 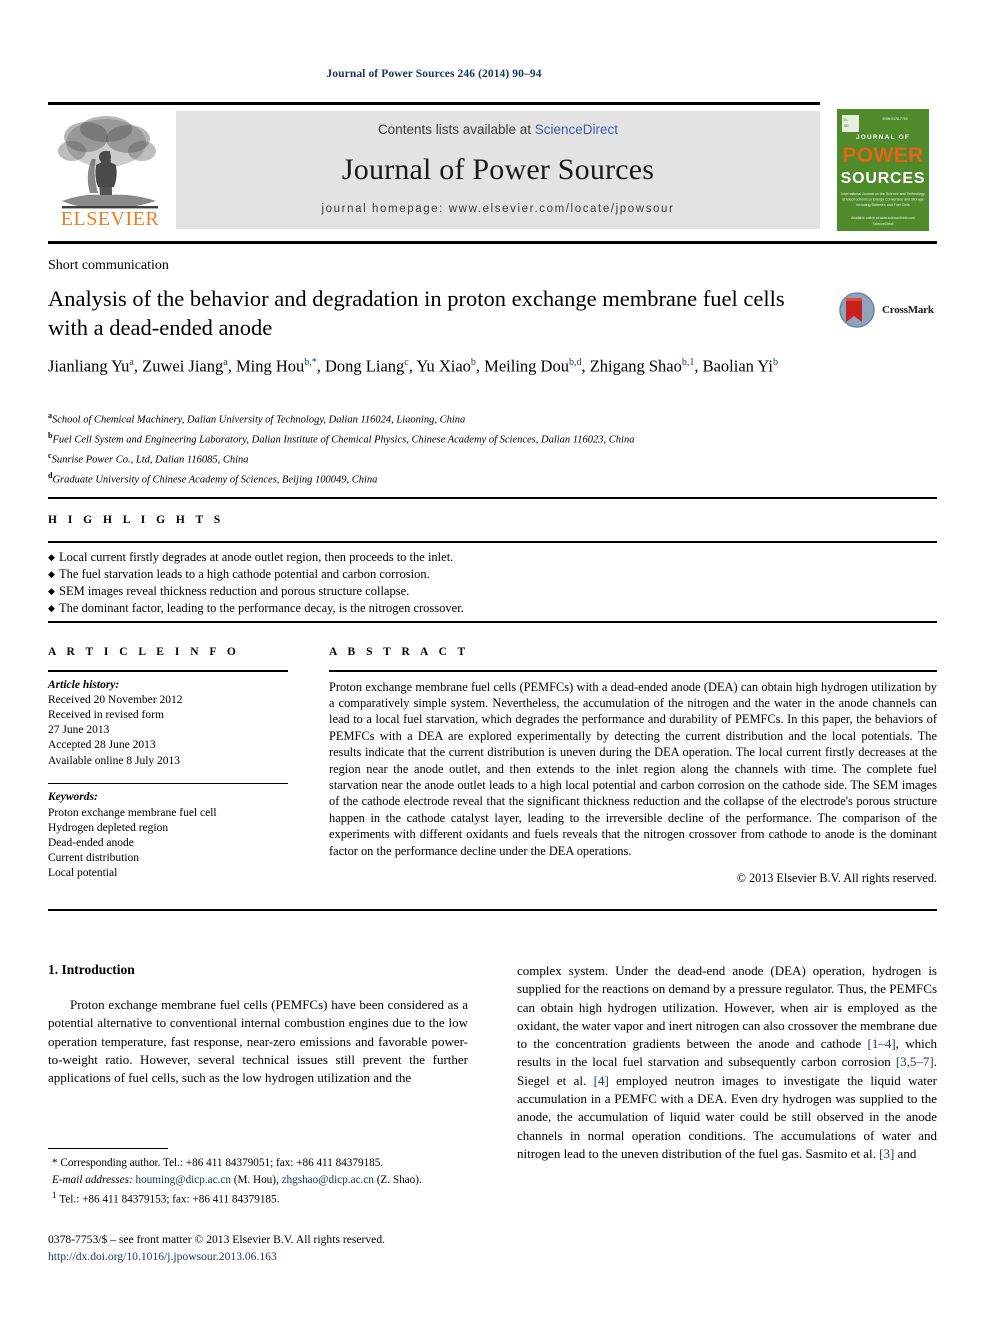 What do you see at coordinates (73, 797) in the screenshot?
I see `keywords-label: Keywords:` at bounding box center [73, 797].